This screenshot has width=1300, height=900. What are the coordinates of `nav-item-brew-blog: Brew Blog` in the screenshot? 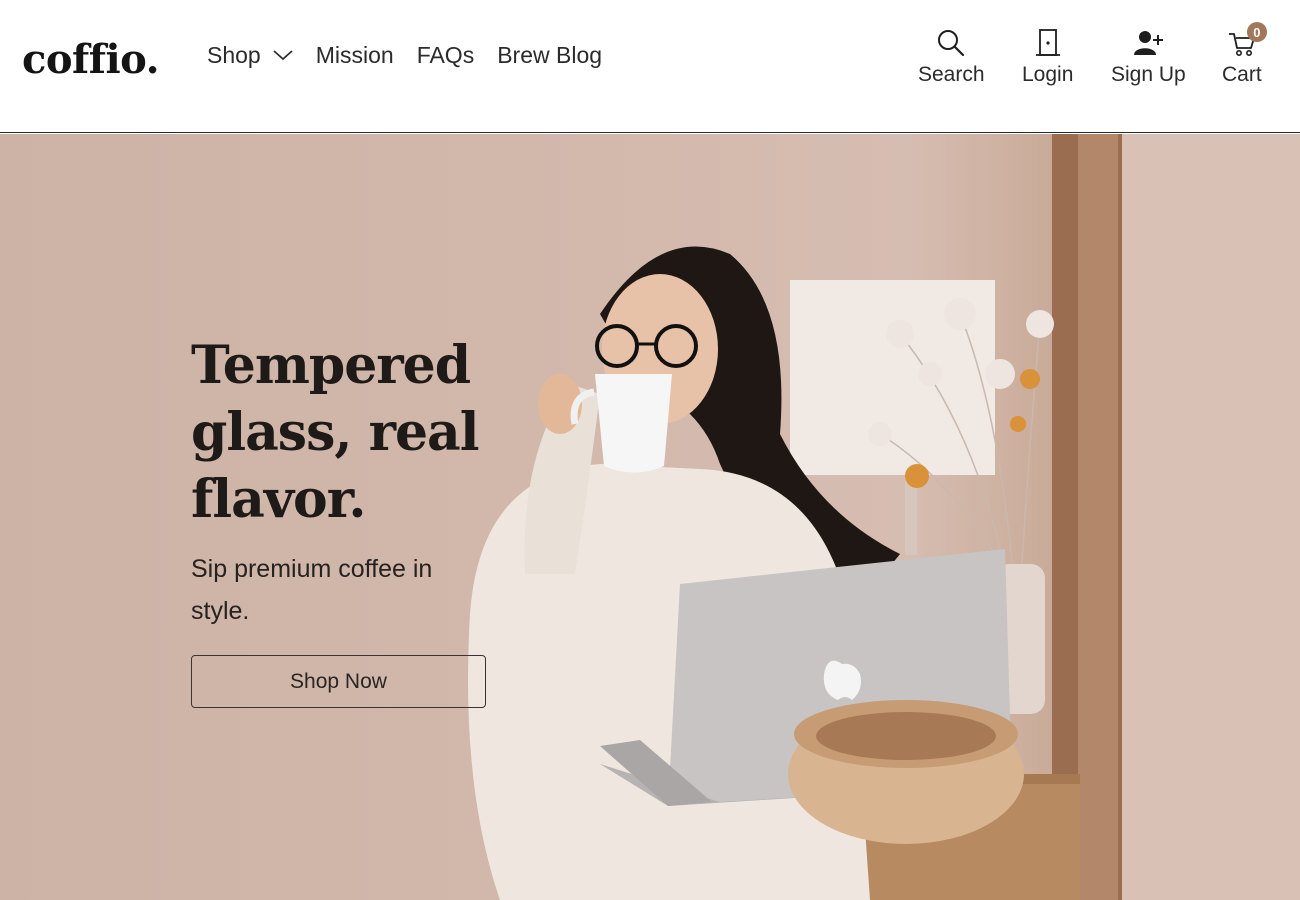 It's located at (549, 55).